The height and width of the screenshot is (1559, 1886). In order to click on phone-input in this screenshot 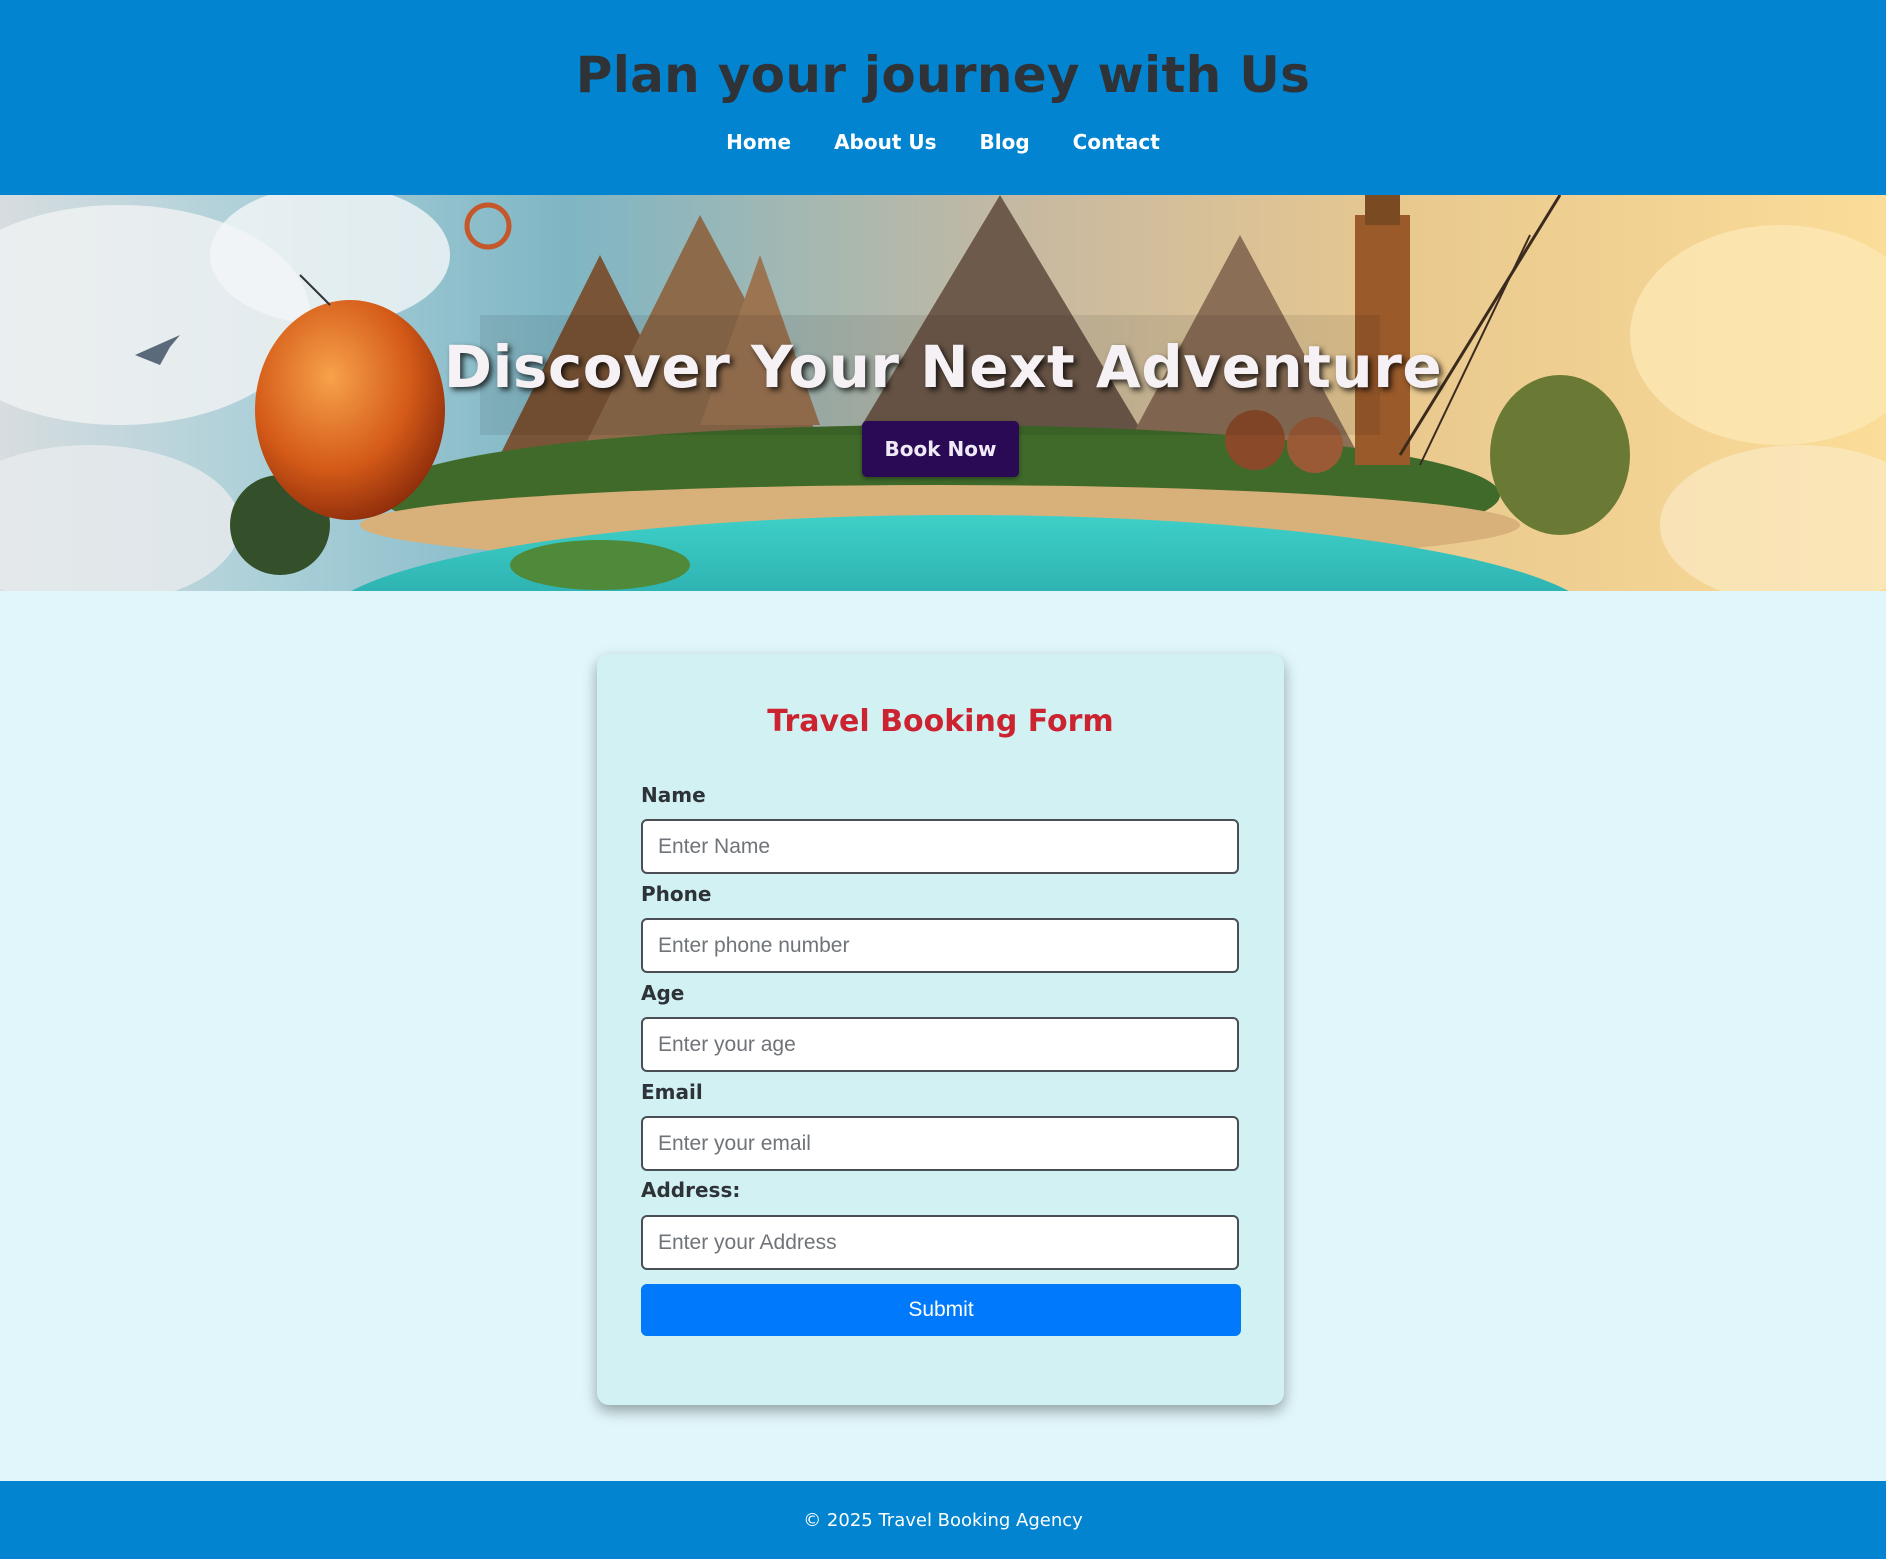, I will do `click(940, 945)`.